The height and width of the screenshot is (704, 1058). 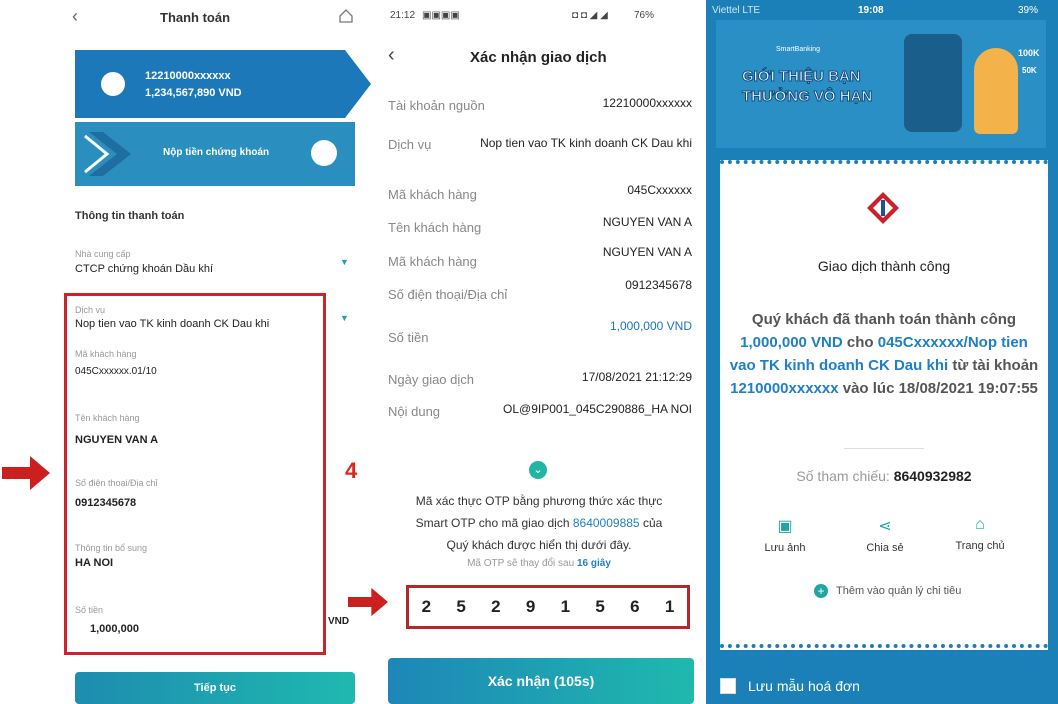 What do you see at coordinates (111, 548) in the screenshot?
I see `extra-info-label: Thông tin bổ sung` at bounding box center [111, 548].